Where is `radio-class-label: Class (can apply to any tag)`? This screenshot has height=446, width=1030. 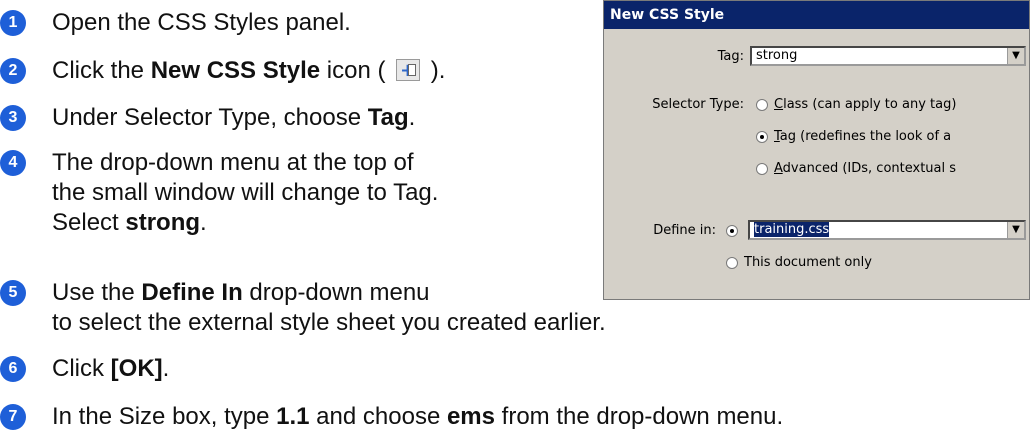 radio-class-label: Class (can apply to any tag) is located at coordinates (865, 104).